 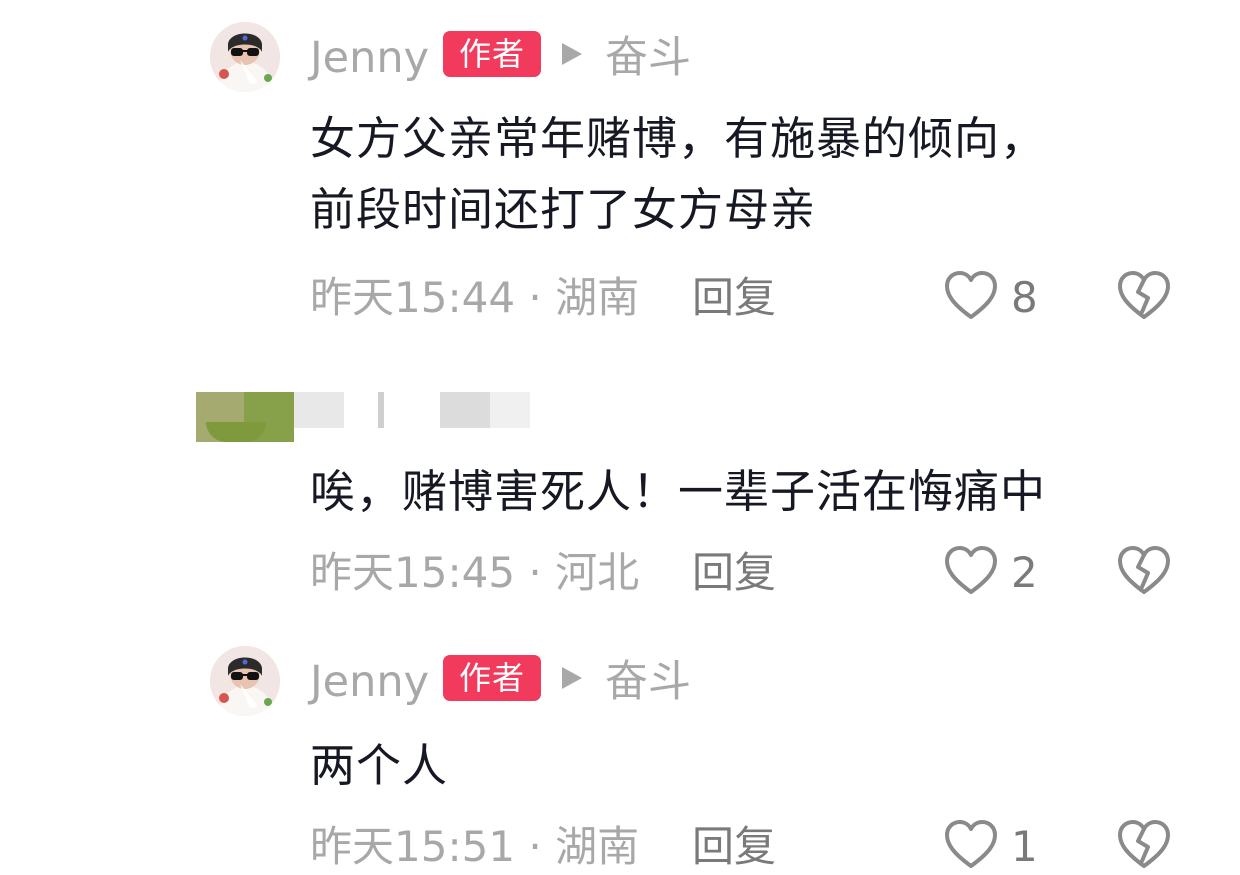 I want to click on like-count: 1, so click(x=1024, y=846).